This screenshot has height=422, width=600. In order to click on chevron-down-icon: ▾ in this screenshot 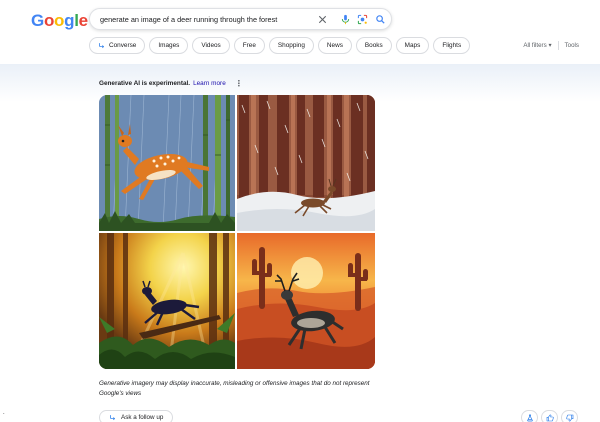, I will do `click(550, 45)`.